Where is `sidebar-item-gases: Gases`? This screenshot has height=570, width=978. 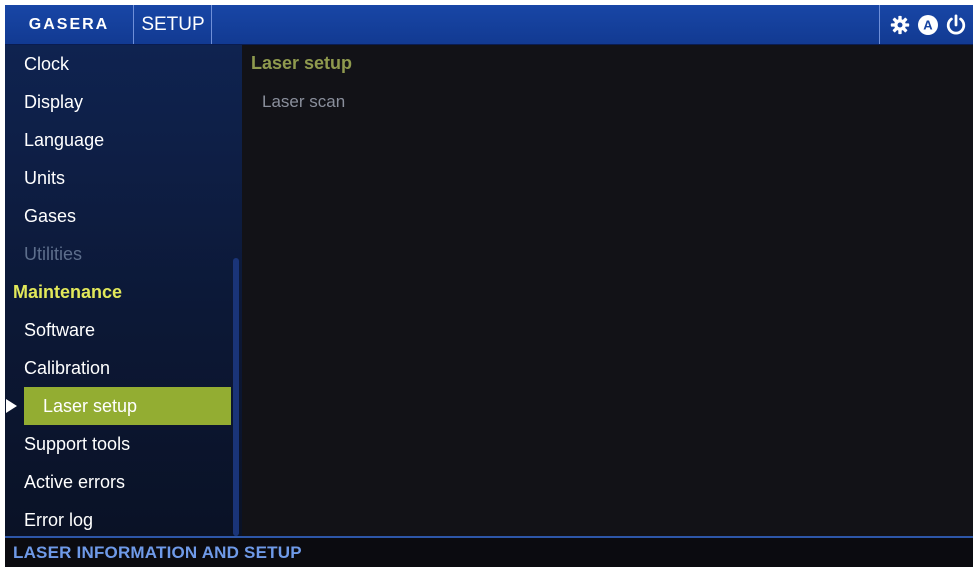
sidebar-item-gases: Gases is located at coordinates (118, 216).